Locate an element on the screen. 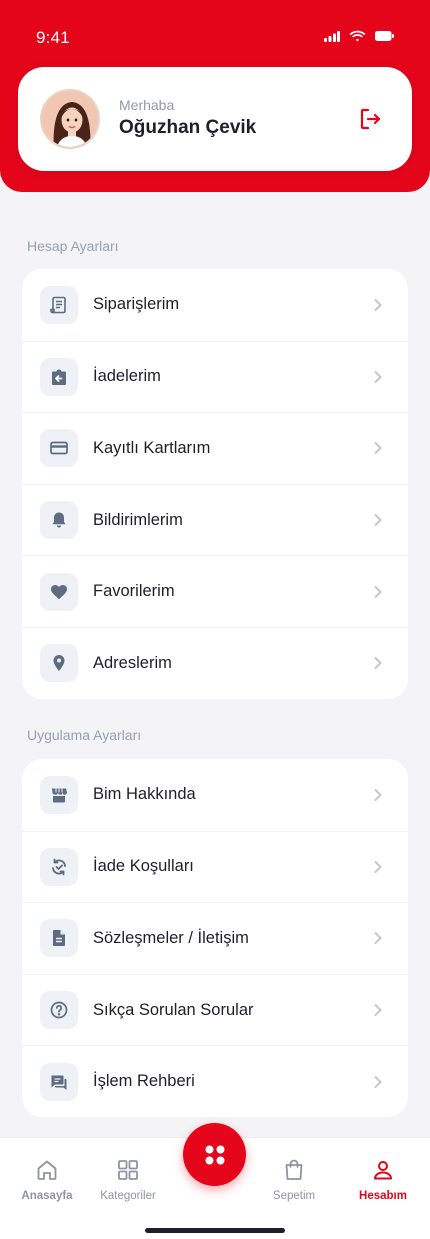 The image size is (430, 1239). help-circle-icon is located at coordinates (59, 1010).